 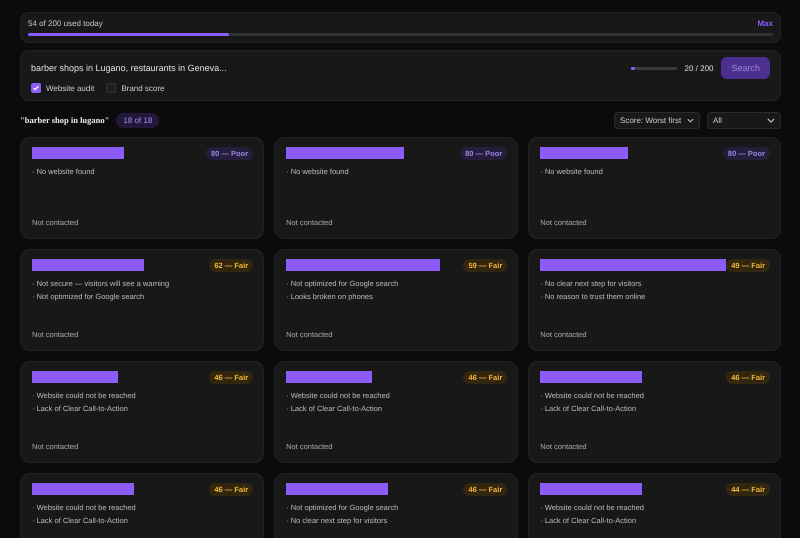 What do you see at coordinates (765, 23) in the screenshot?
I see `plan-label: Max` at bounding box center [765, 23].